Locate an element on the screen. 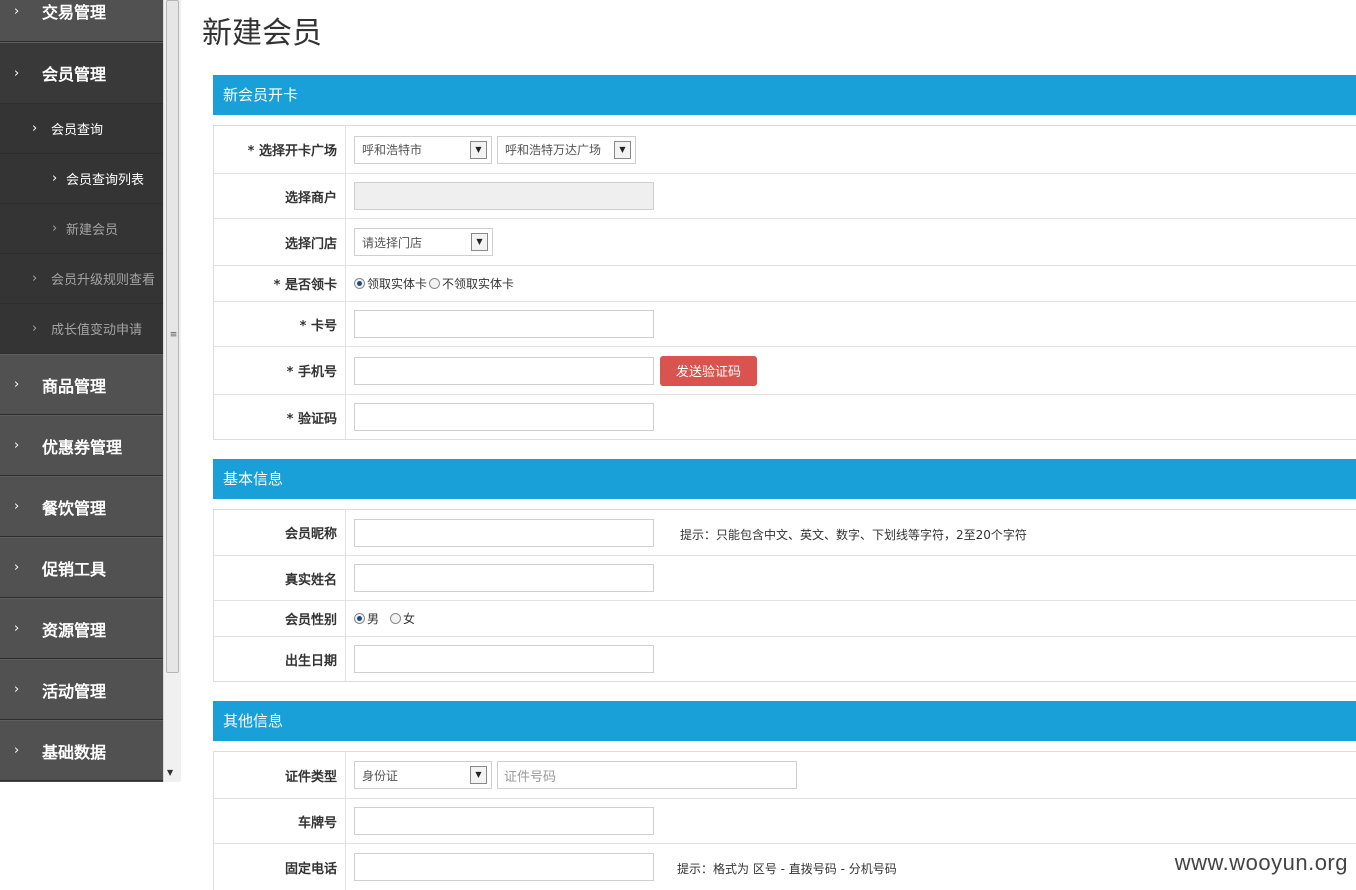 This screenshot has height=890, width=1356. row-idtype: 证件类型 身份证 ▼ 证件号码 is located at coordinates (785, 775).